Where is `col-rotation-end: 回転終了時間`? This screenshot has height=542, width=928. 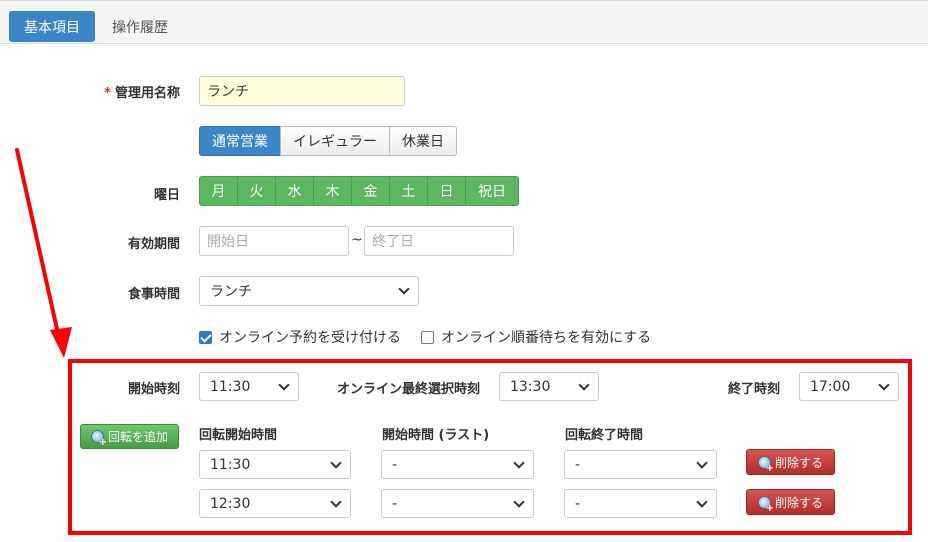 col-rotation-end: 回転終了時間 is located at coordinates (604, 435).